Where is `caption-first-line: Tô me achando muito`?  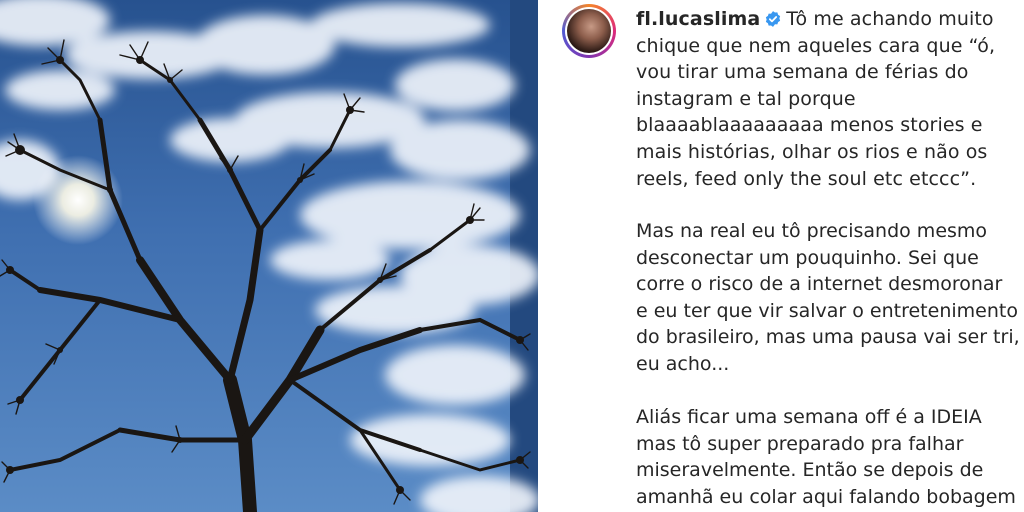 caption-first-line: Tô me achando muito is located at coordinates (890, 19).